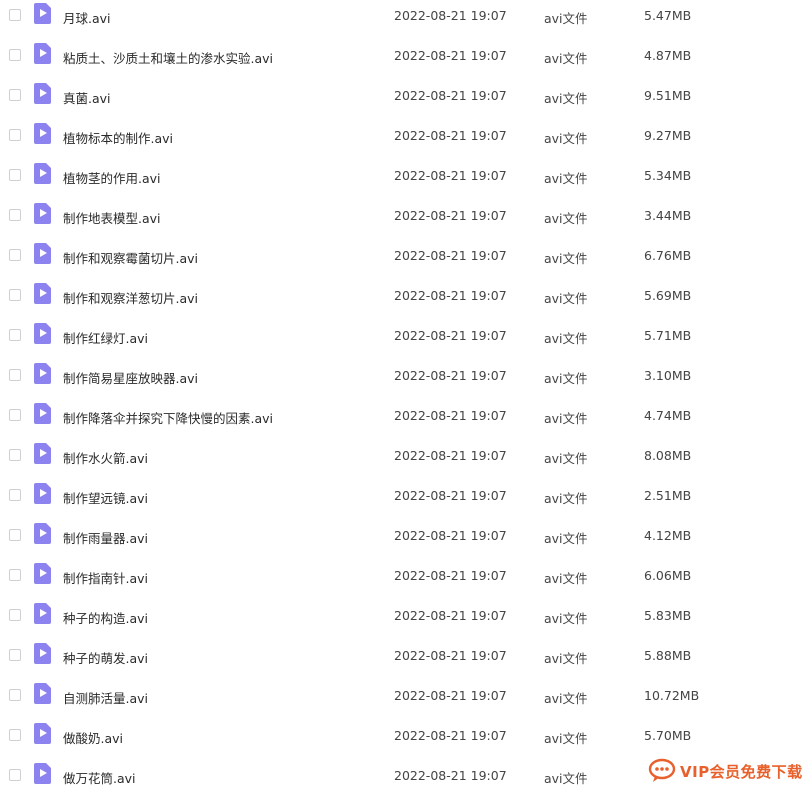 The height and width of the screenshot is (791, 811). Describe the element at coordinates (668, 215) in the screenshot. I see `file-size: 3.44MB` at that location.